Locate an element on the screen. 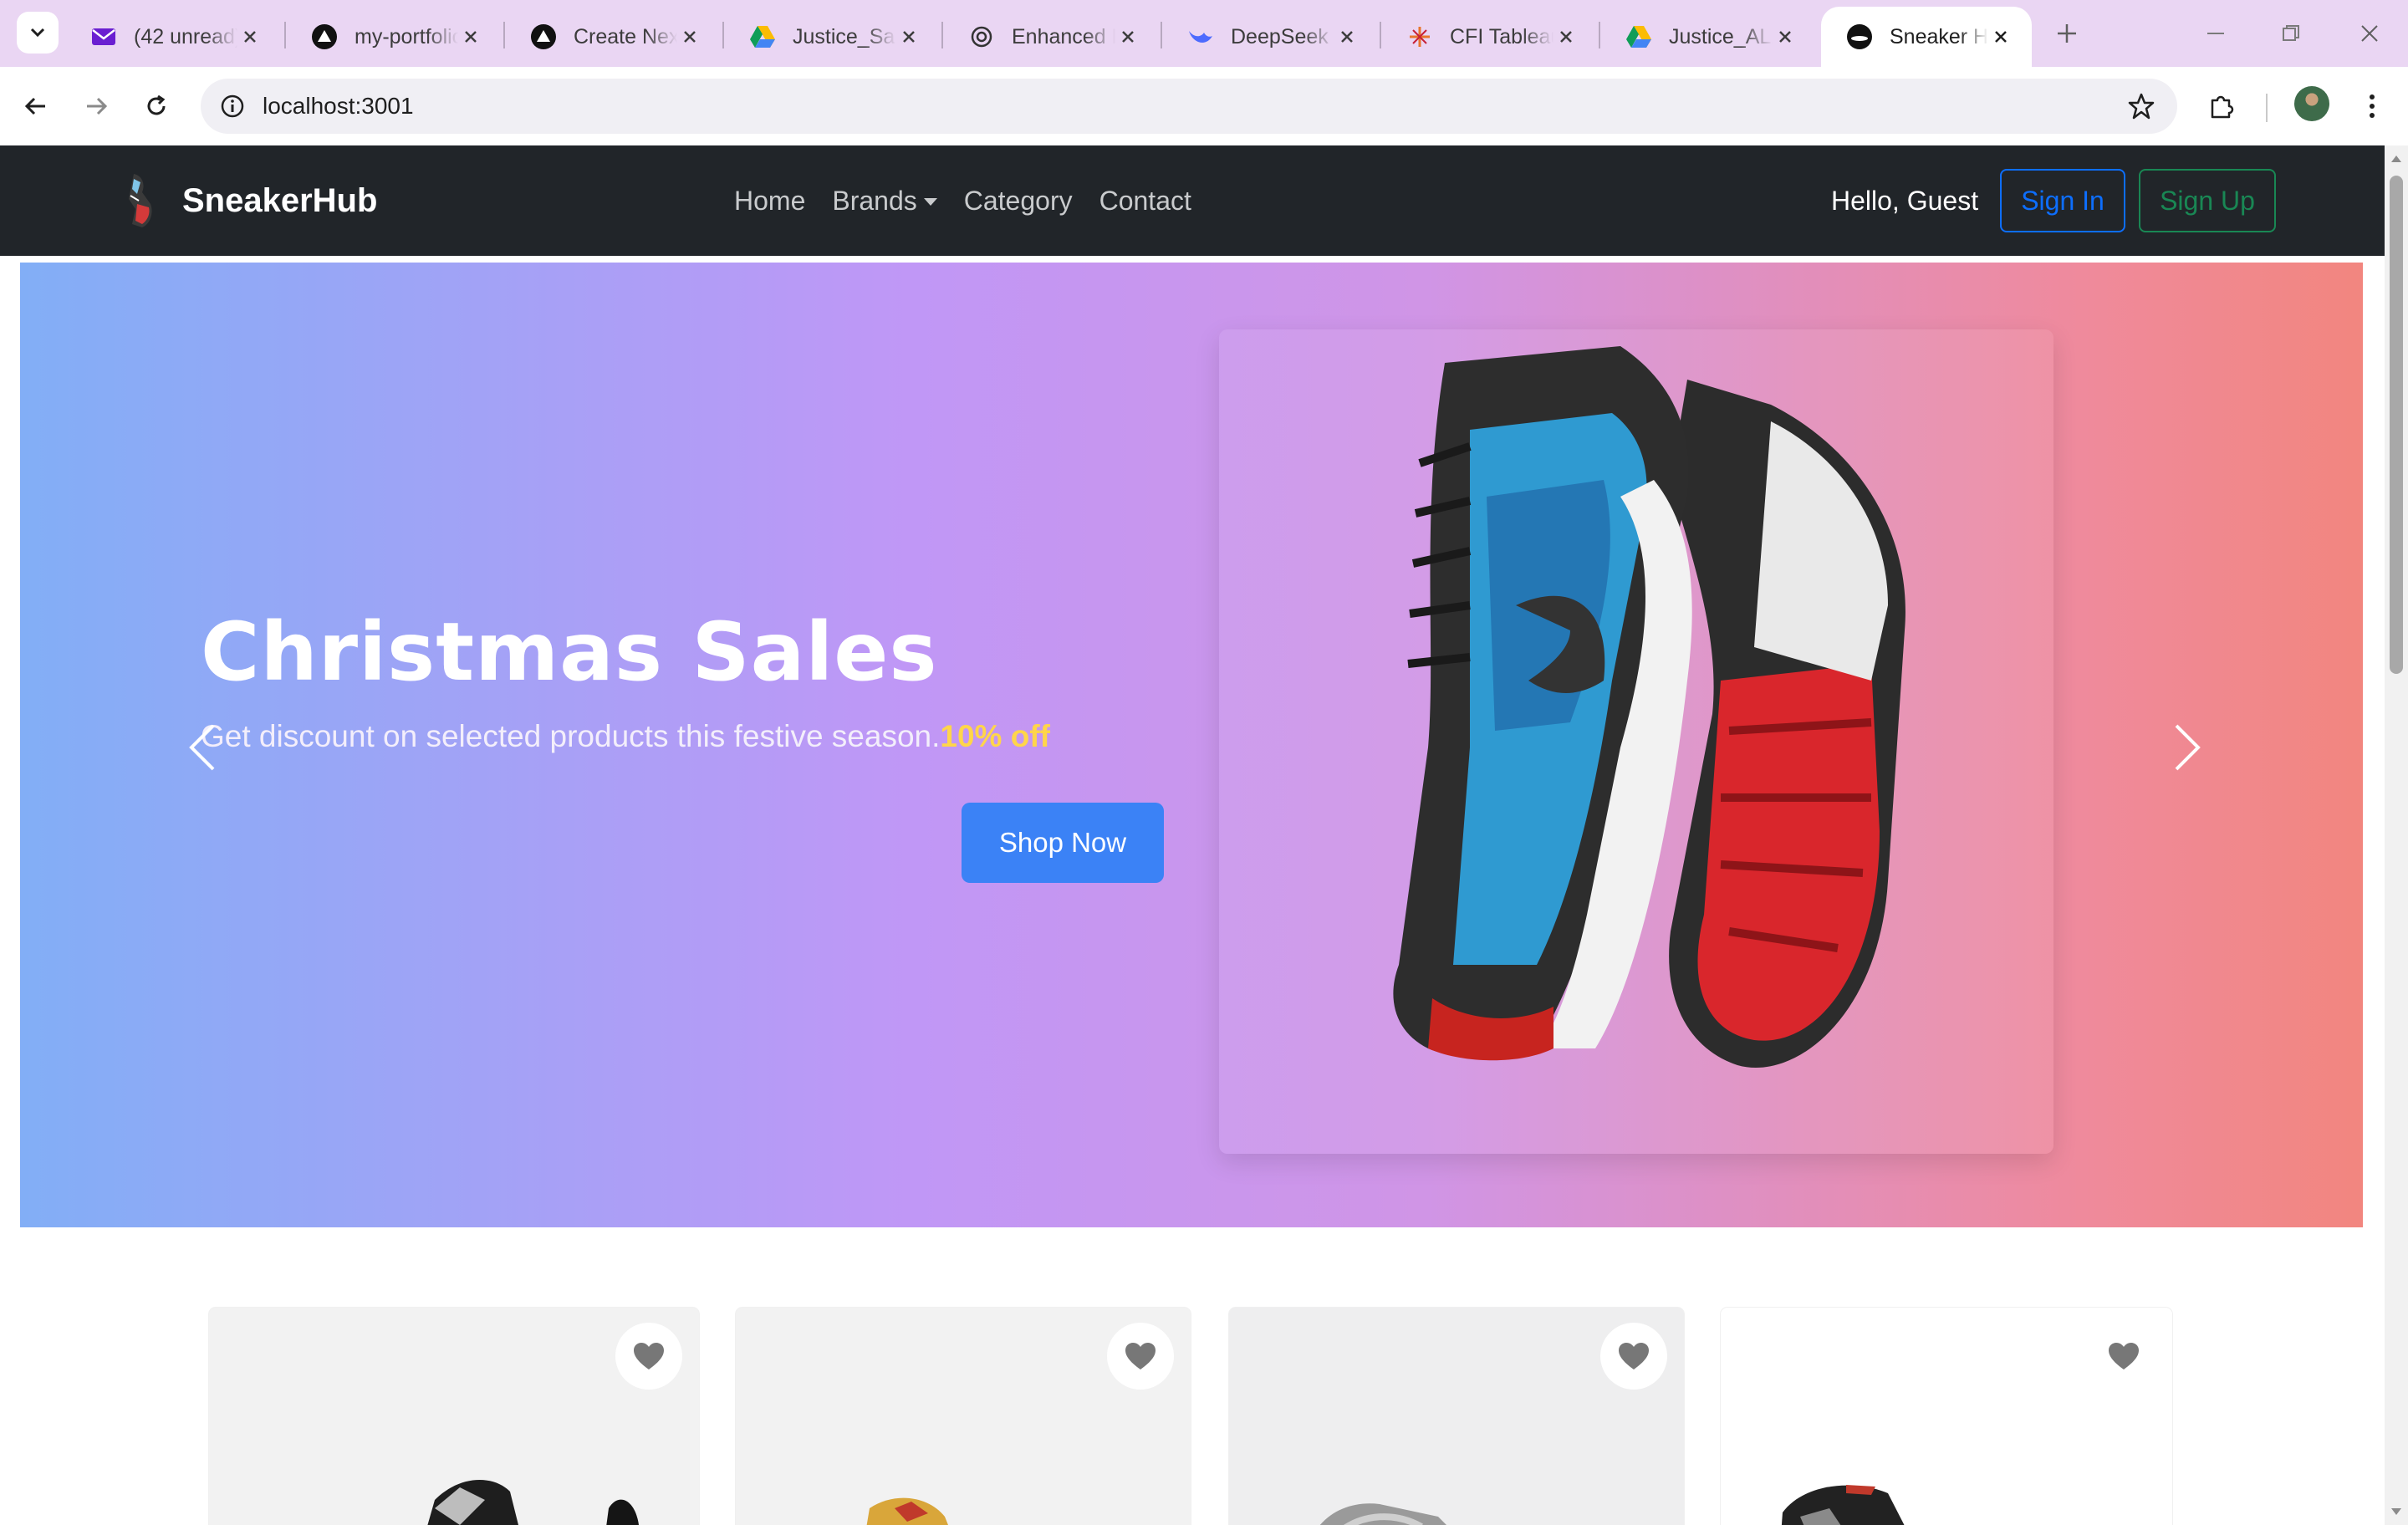 The height and width of the screenshot is (1525, 2408). browser-tab: Justice_Sam is located at coordinates (832, 37).